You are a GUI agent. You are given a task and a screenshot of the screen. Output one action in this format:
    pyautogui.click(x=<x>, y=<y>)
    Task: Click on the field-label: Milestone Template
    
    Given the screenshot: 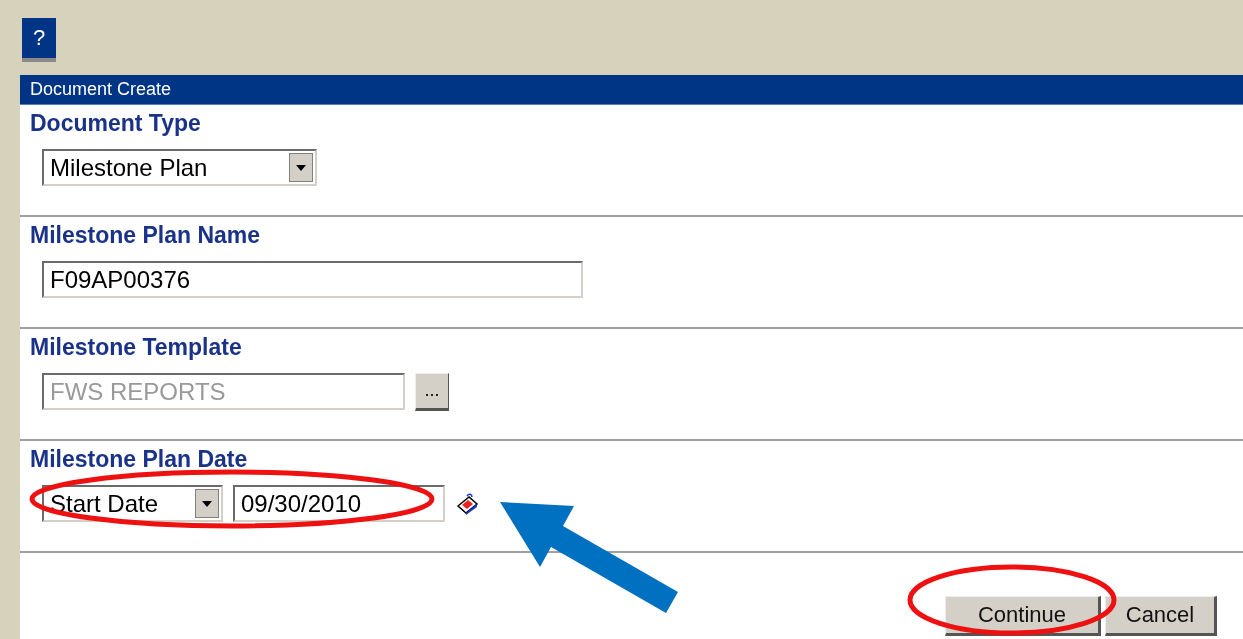 What is the action you would take?
    pyautogui.click(x=136, y=347)
    